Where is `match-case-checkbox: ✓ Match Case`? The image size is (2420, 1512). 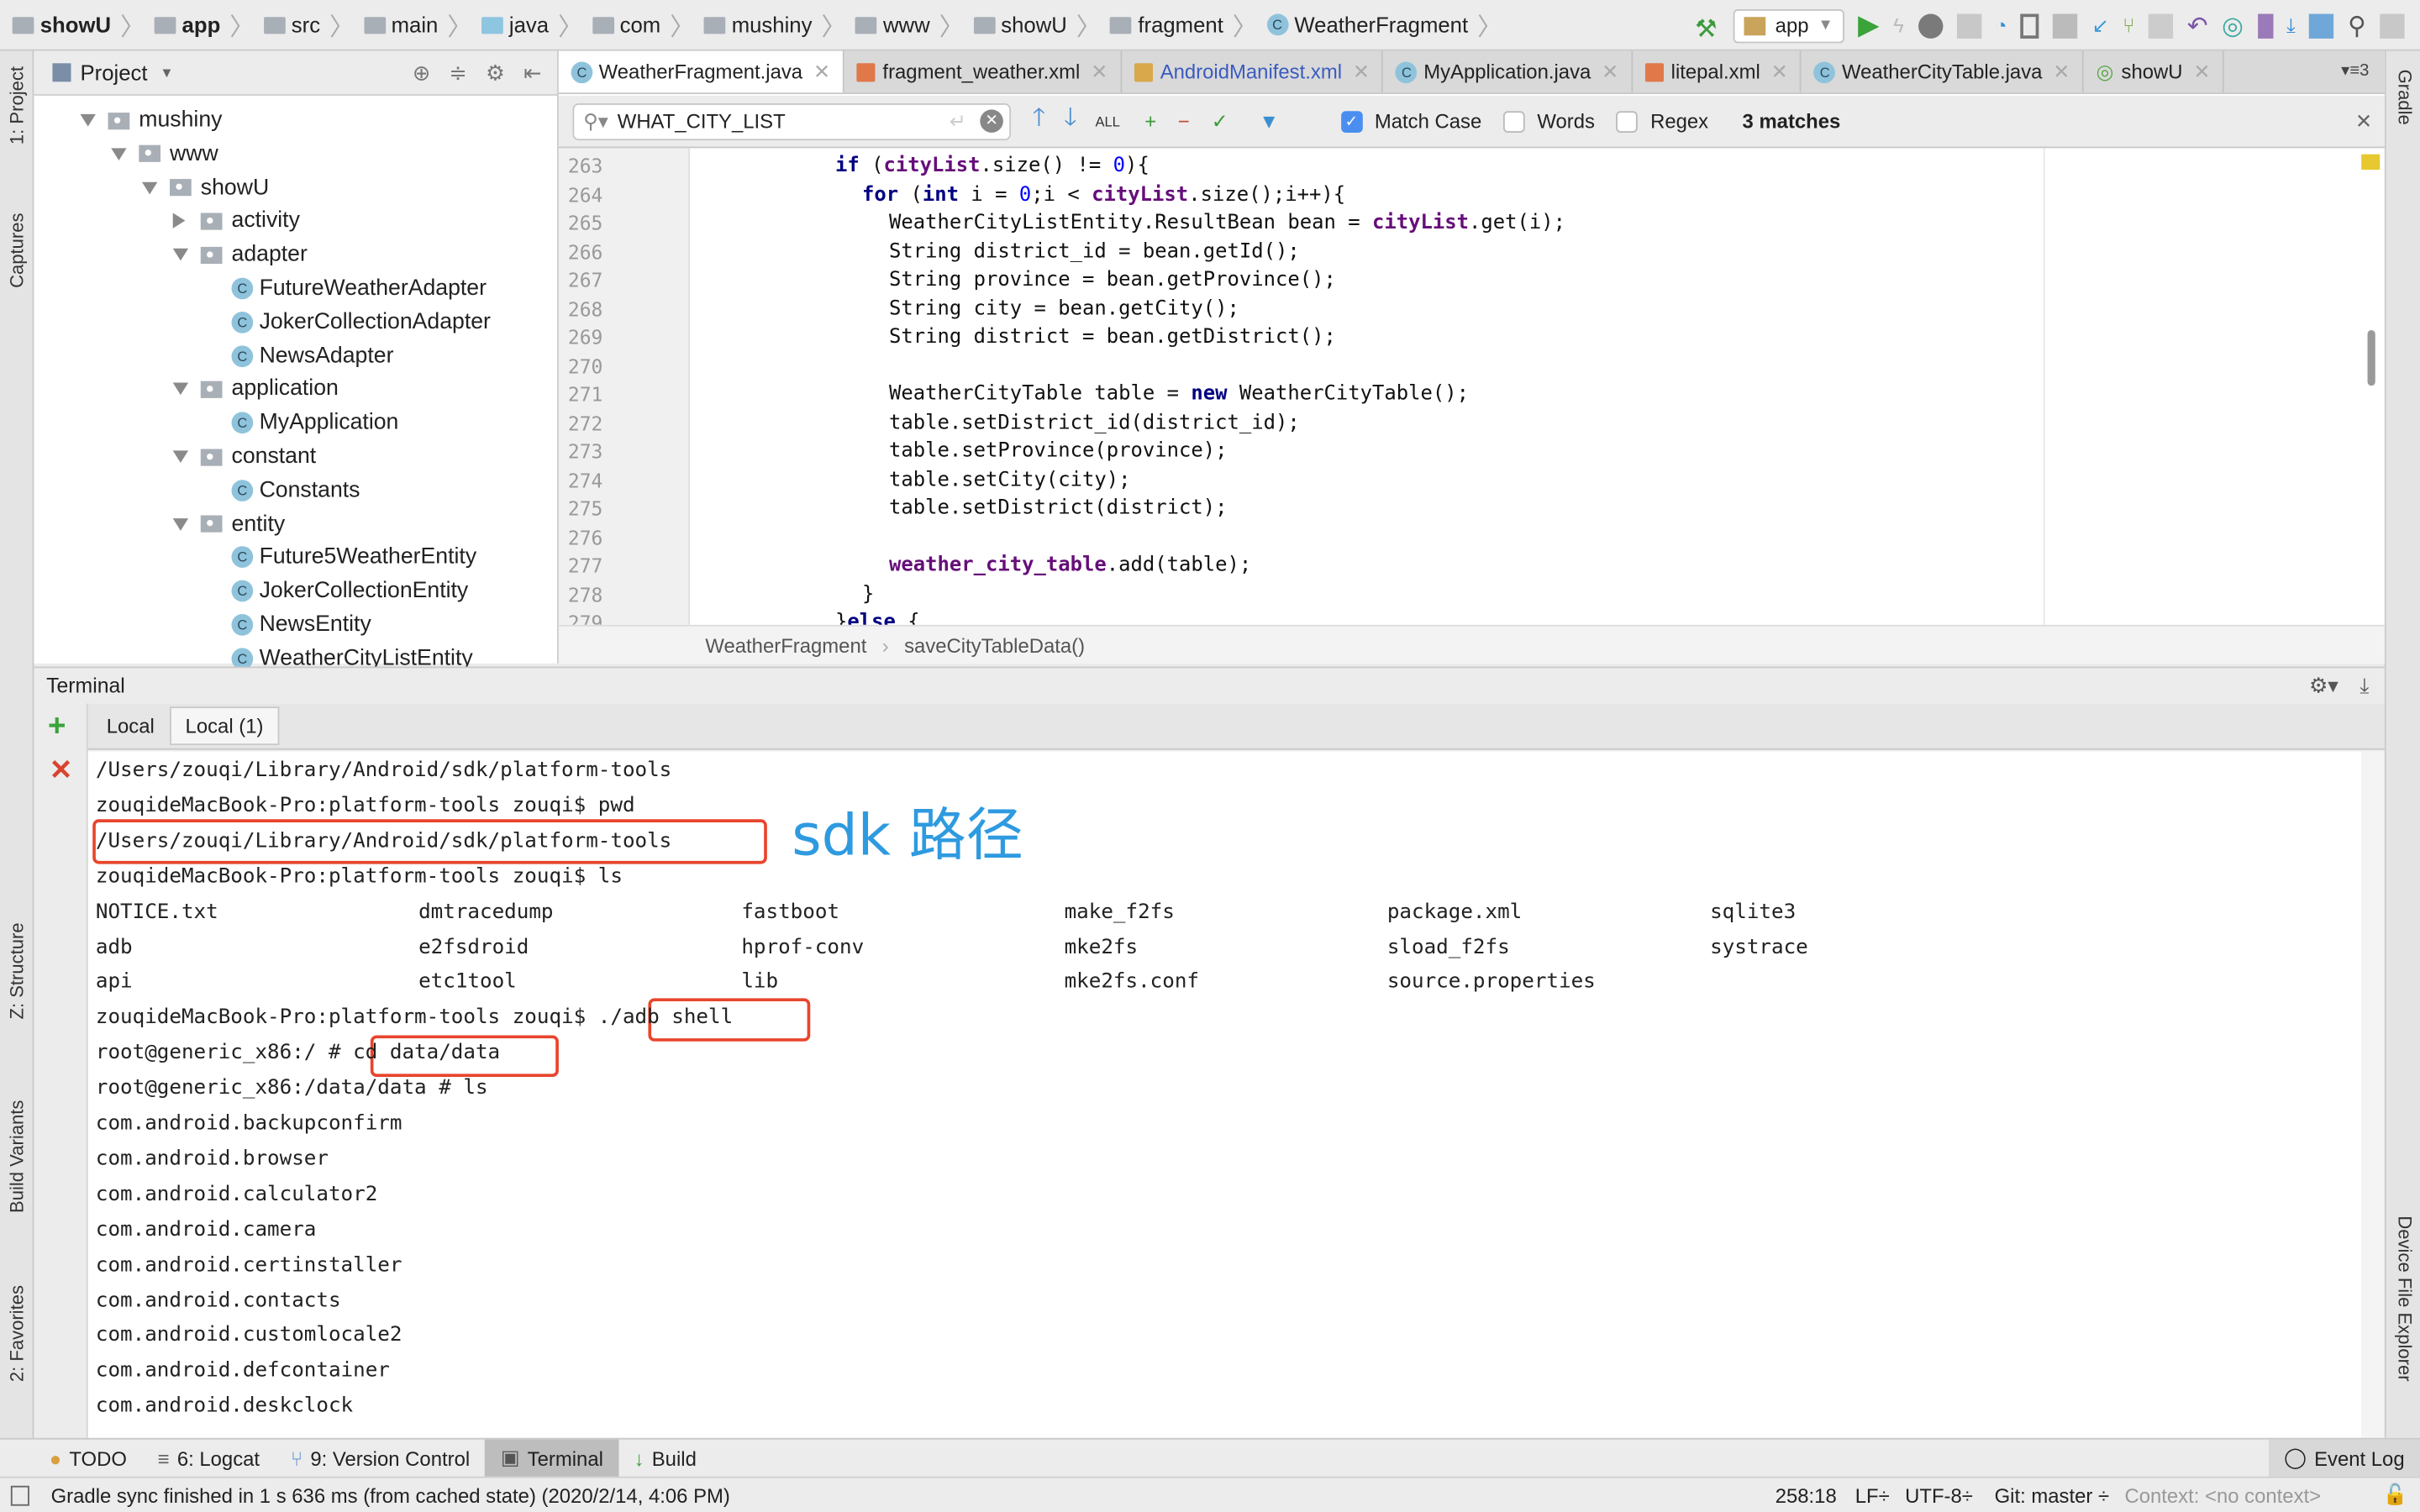 match-case-checkbox: ✓ Match Case is located at coordinates (1410, 121).